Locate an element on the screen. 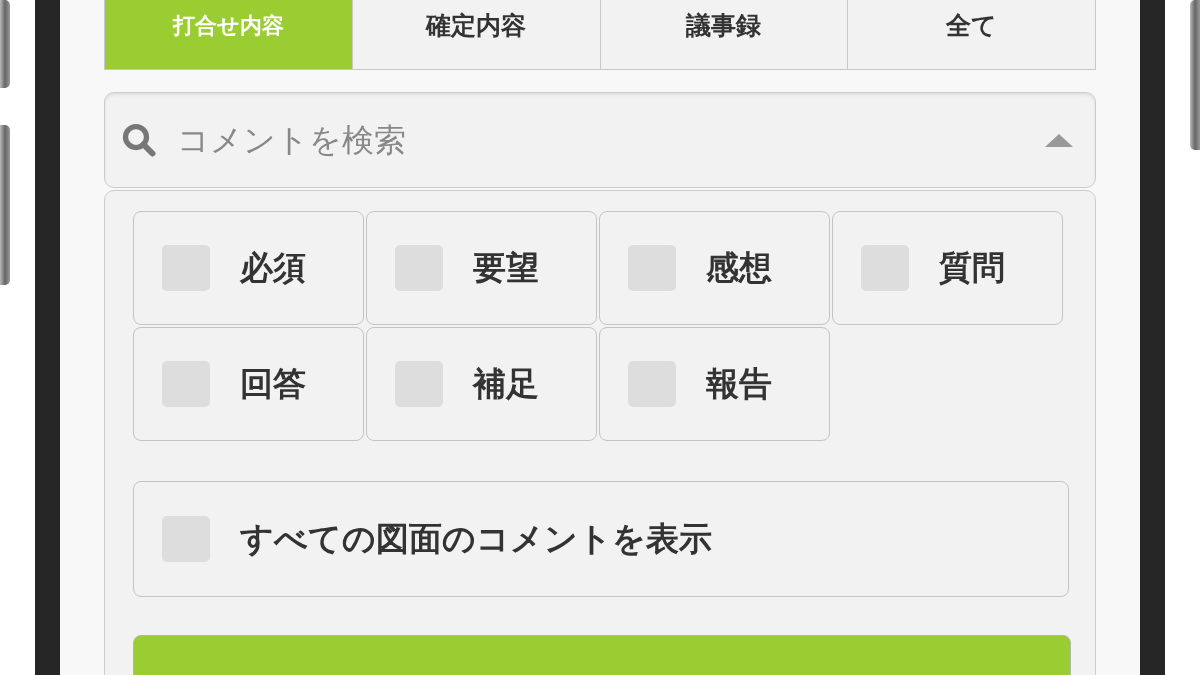  option-label: 補足 is located at coordinates (506, 383).